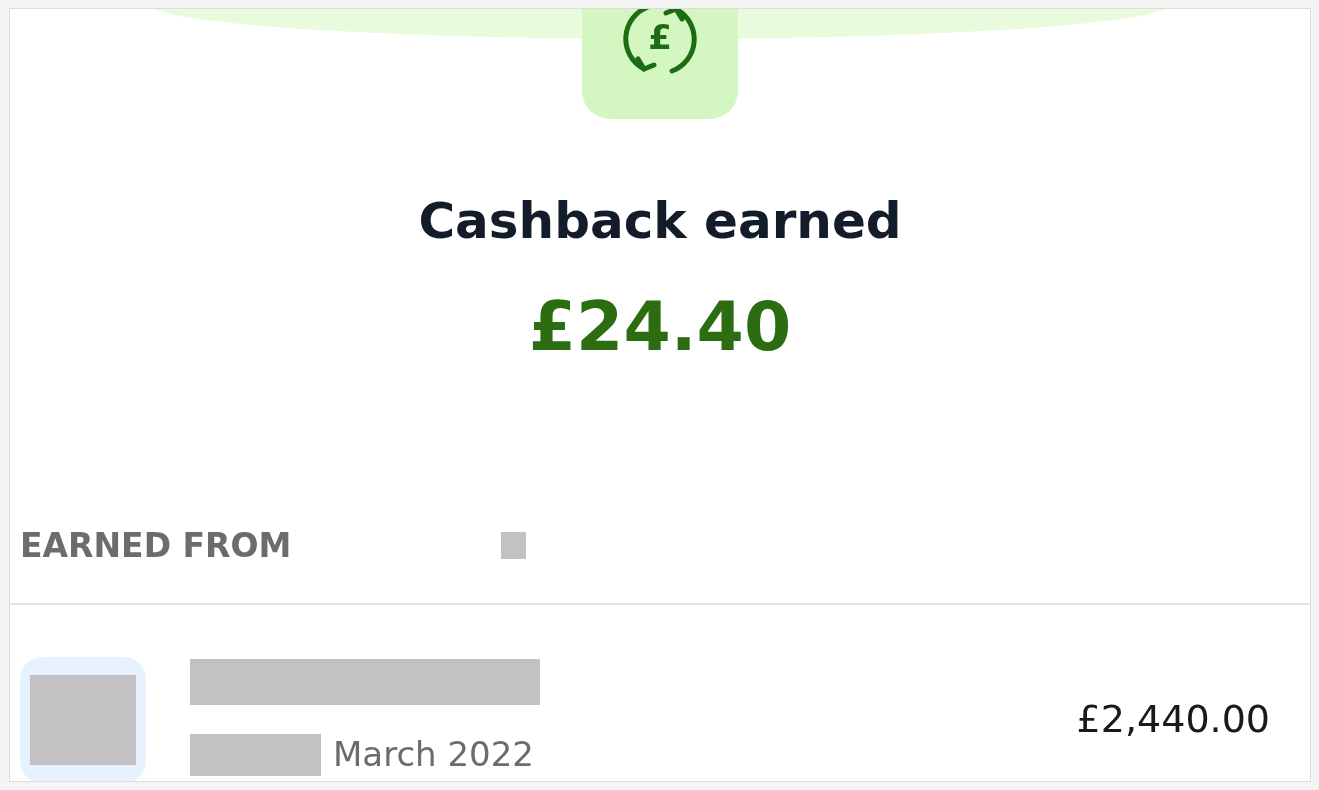 The image size is (1319, 790). I want to click on transaction-date: March 2022, so click(433, 754).